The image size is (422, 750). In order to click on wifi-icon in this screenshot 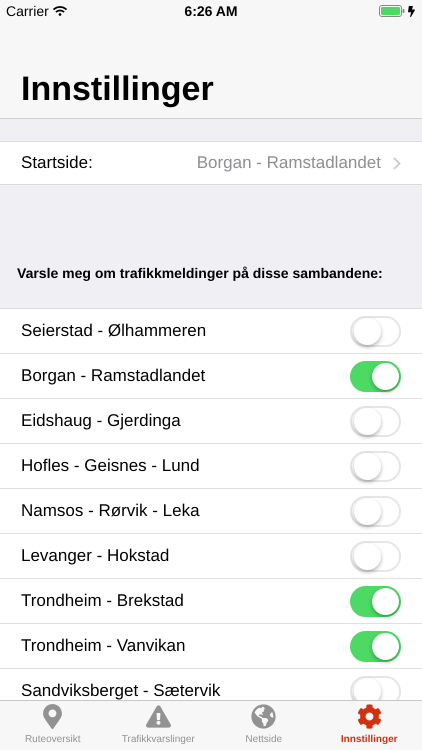, I will do `click(59, 11)`.